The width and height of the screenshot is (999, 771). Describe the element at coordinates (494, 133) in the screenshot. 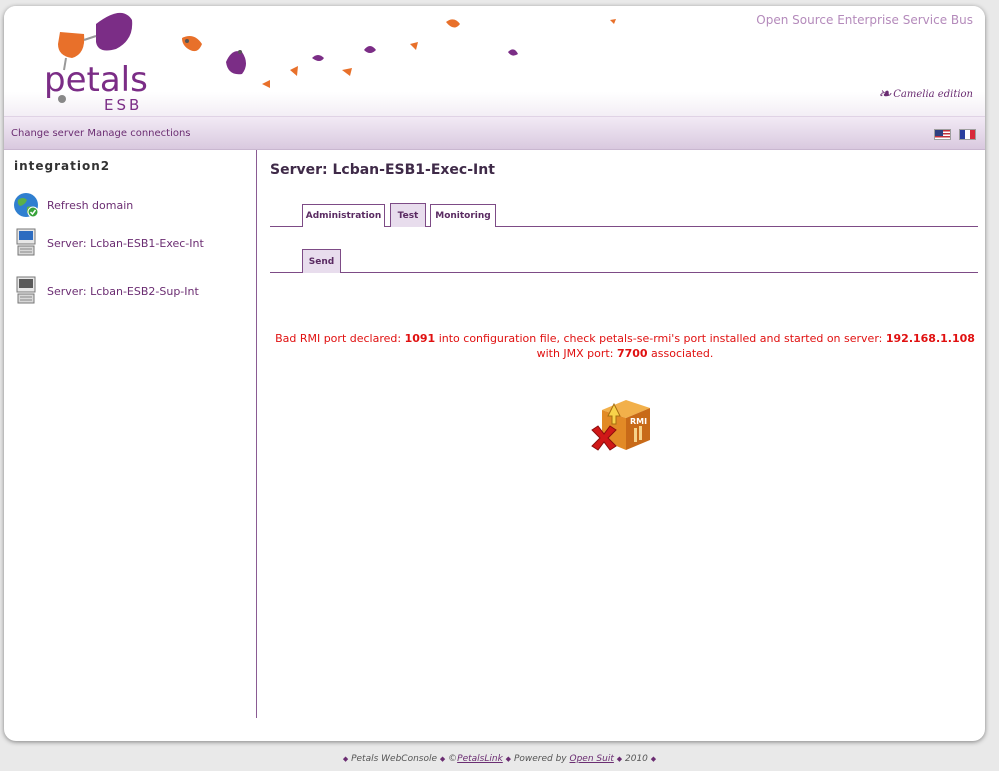

I see `top-menu-bar: Change server Manage connections` at that location.